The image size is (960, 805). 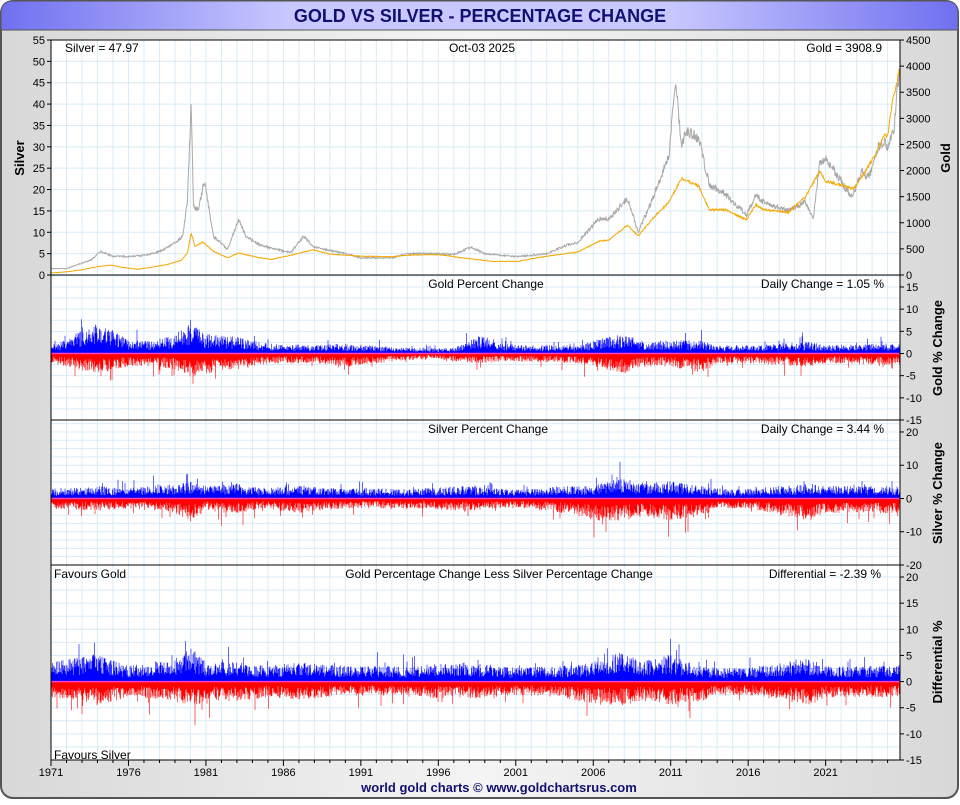 What do you see at coordinates (39, 212) in the screenshot?
I see `silver-tick-label: 15` at bounding box center [39, 212].